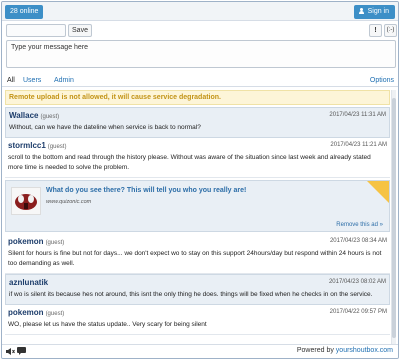 The image size is (400, 360). What do you see at coordinates (375, 30) in the screenshot?
I see `alert-toggle-button: !` at bounding box center [375, 30].